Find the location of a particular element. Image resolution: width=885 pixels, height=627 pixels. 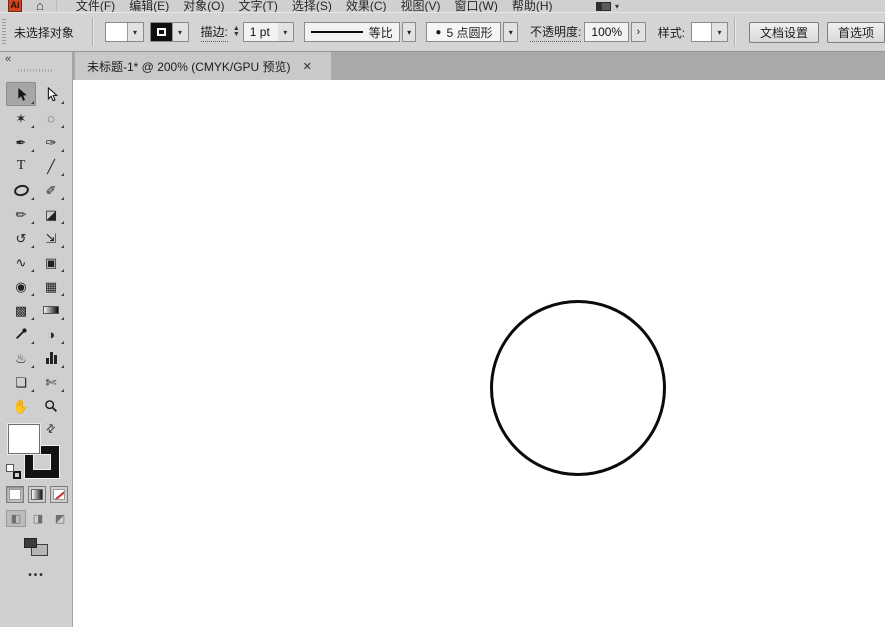

menu-help: 帮助(H) is located at coordinates (532, 6).